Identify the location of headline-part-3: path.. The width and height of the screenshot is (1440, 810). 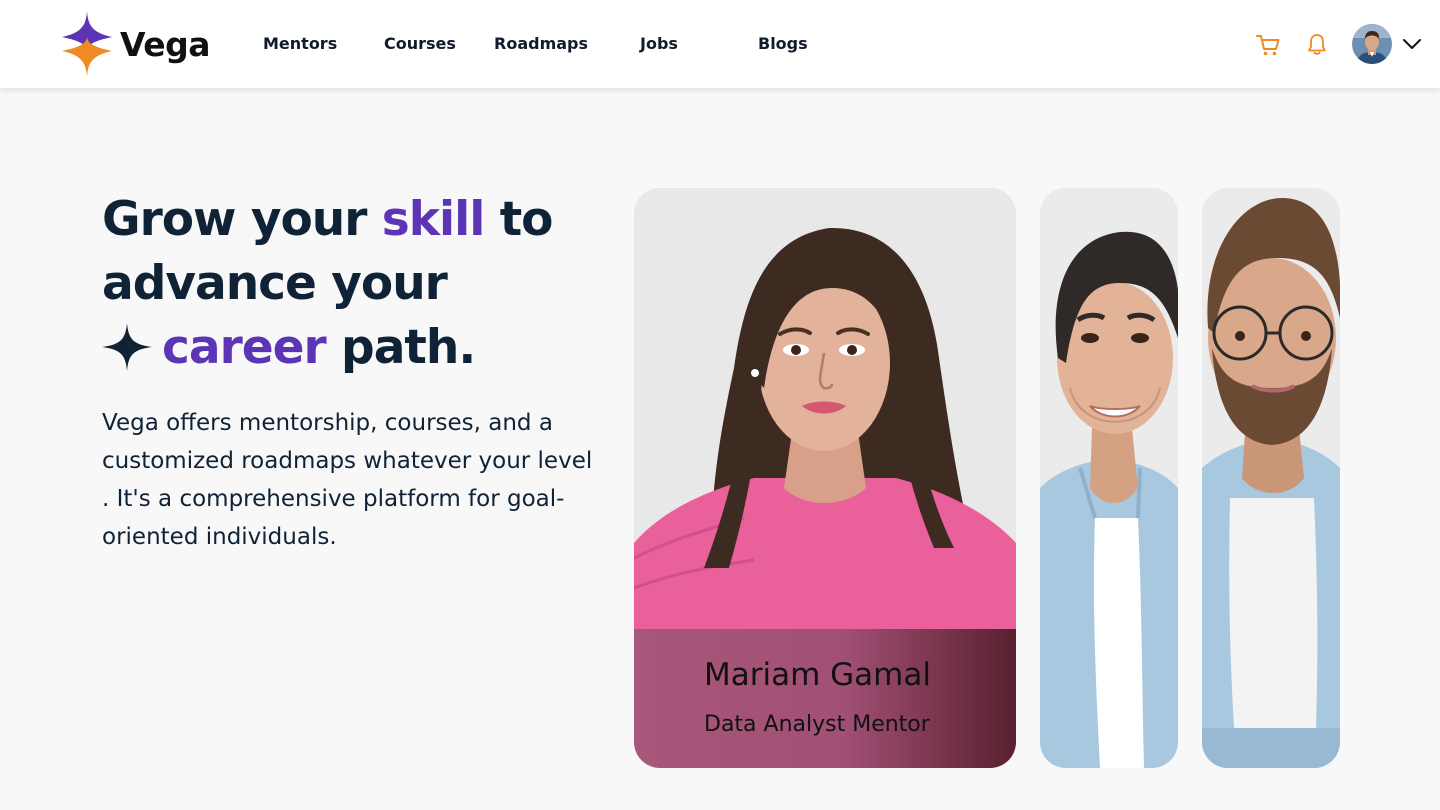
(400, 347).